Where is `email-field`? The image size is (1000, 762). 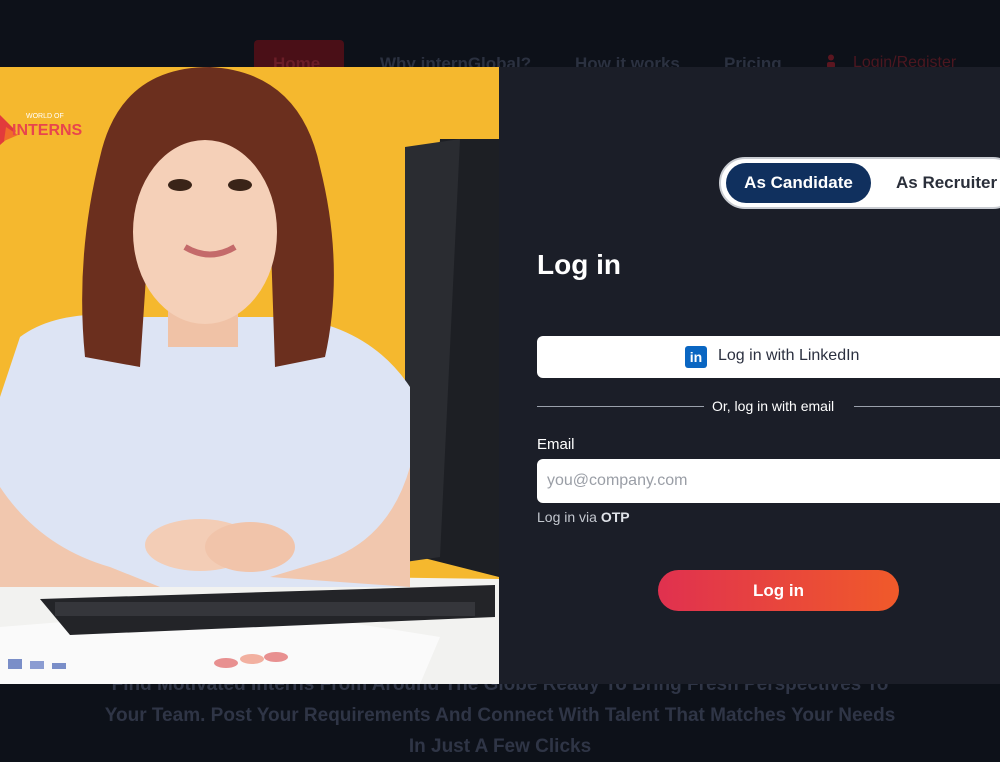
email-field is located at coordinates (768, 481).